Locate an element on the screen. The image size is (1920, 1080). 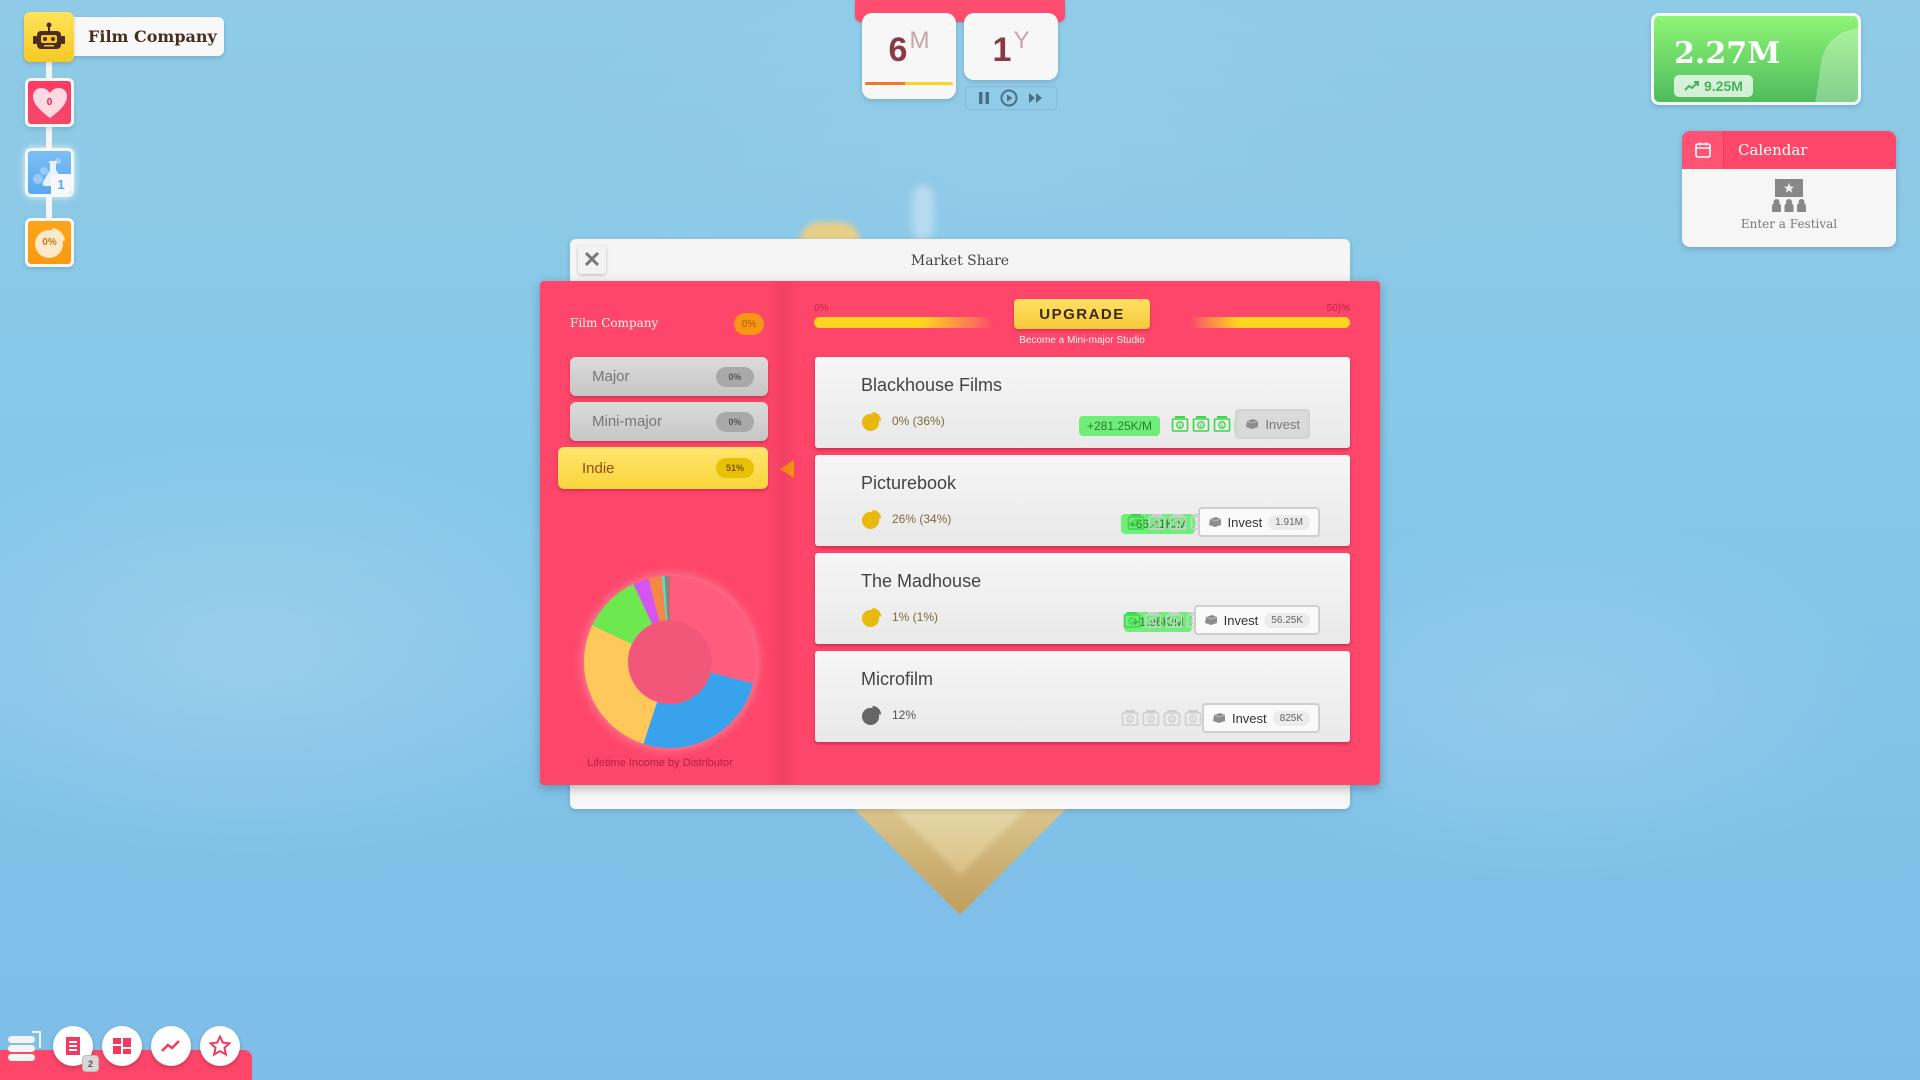
distributor-share: 26% (34%) is located at coordinates (922, 519).